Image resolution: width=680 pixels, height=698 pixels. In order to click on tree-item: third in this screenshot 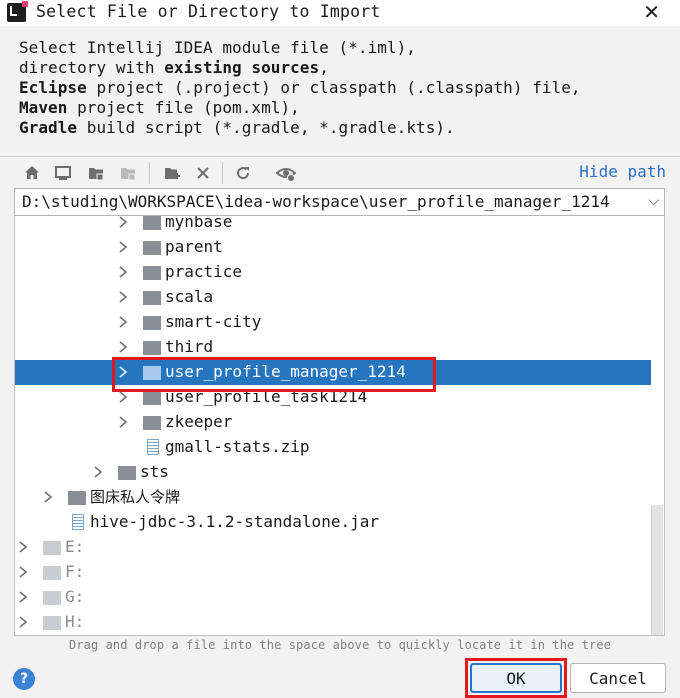, I will do `click(333, 347)`.